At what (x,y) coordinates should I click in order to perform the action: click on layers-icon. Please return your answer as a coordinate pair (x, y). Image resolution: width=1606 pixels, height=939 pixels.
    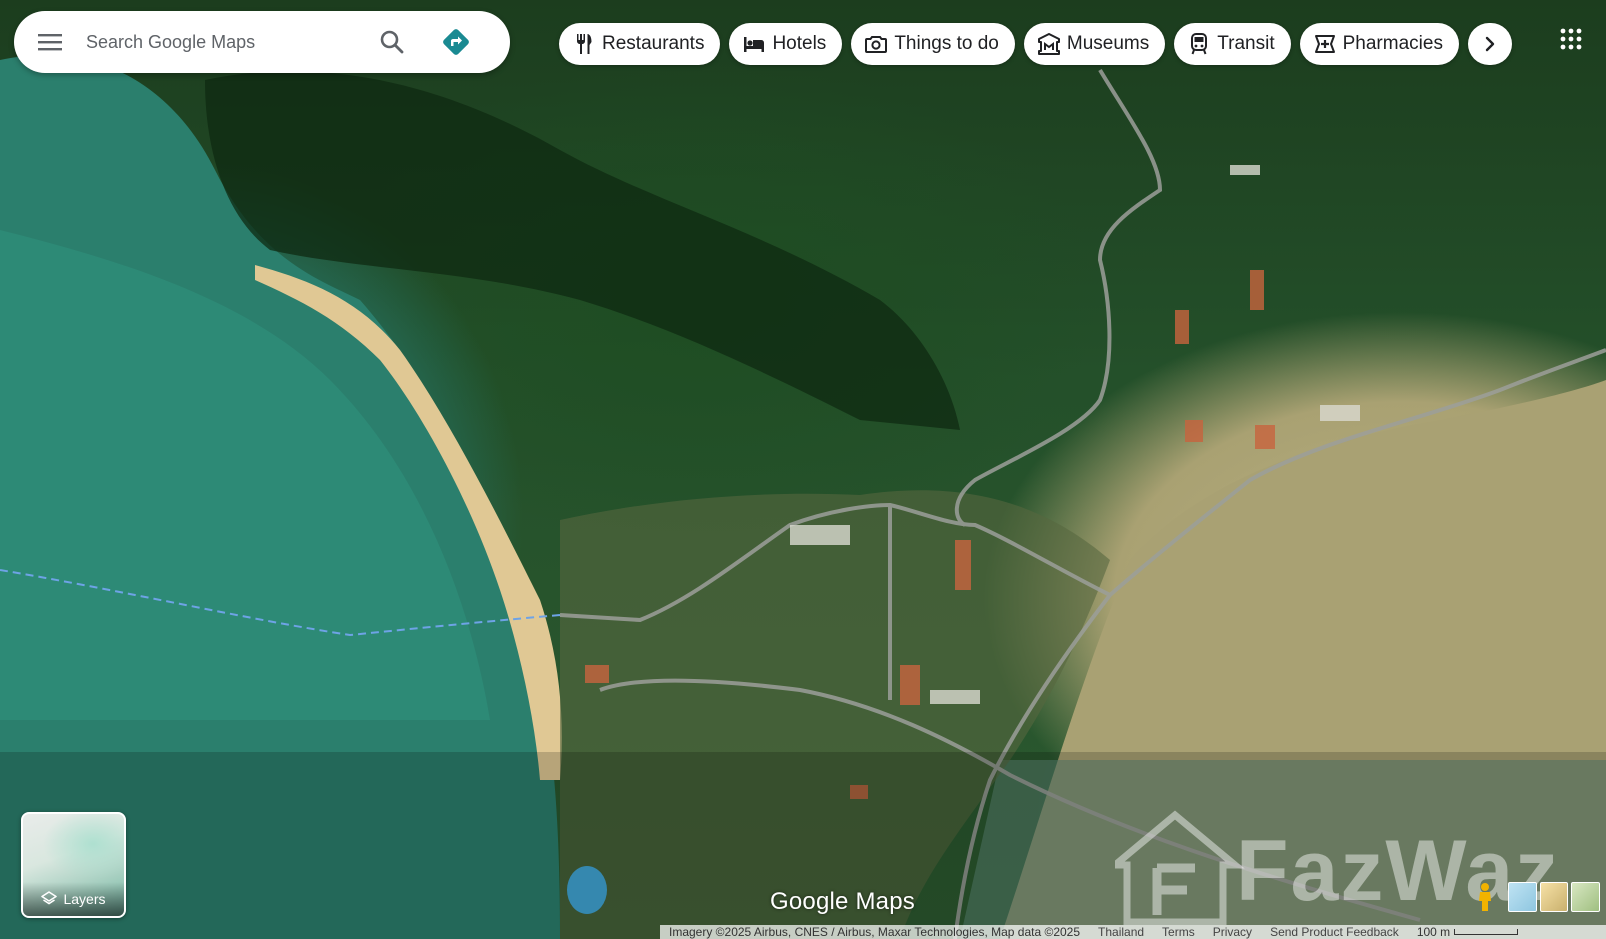
    Looking at the image, I should click on (49, 898).